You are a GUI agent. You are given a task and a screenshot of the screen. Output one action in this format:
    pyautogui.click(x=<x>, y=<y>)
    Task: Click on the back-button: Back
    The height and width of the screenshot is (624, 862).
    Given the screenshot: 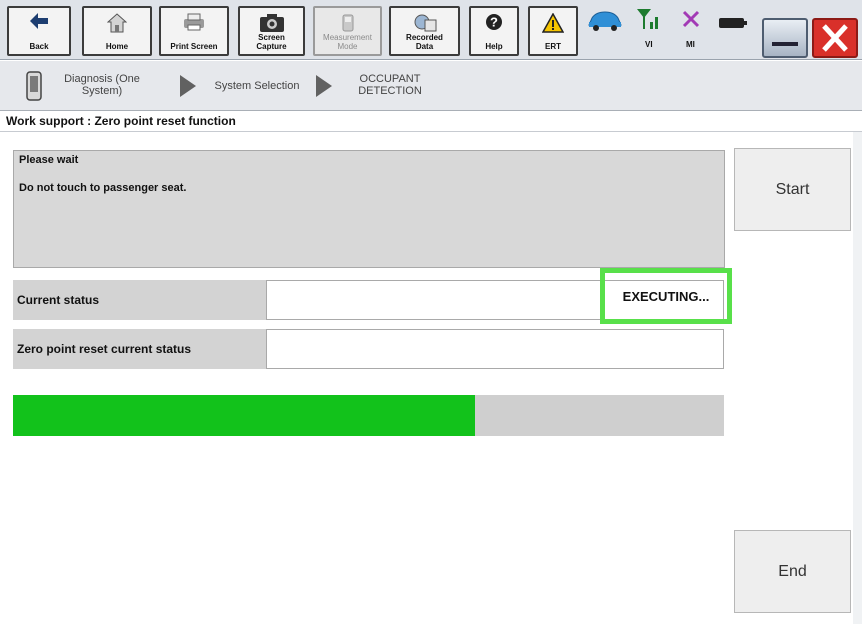 What is the action you would take?
    pyautogui.click(x=39, y=31)
    